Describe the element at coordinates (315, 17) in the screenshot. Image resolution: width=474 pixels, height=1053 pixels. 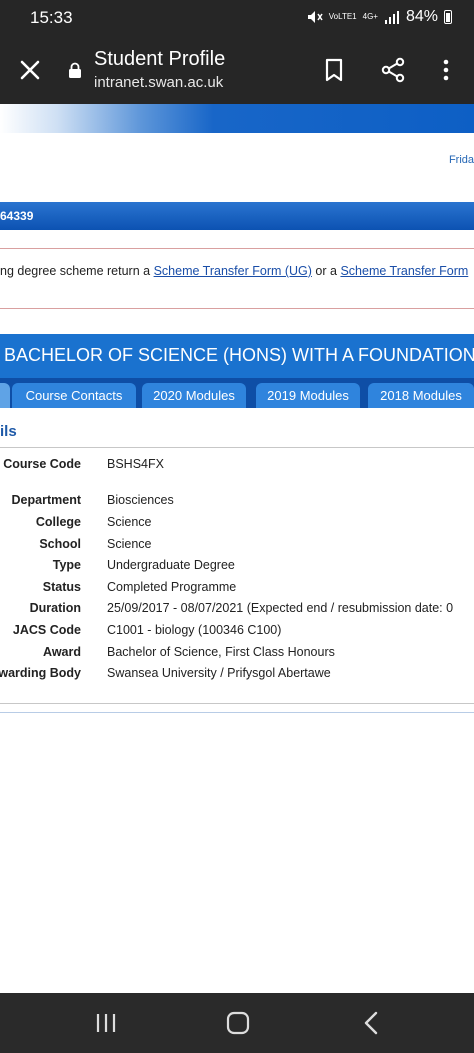
I see `mute-icon` at that location.